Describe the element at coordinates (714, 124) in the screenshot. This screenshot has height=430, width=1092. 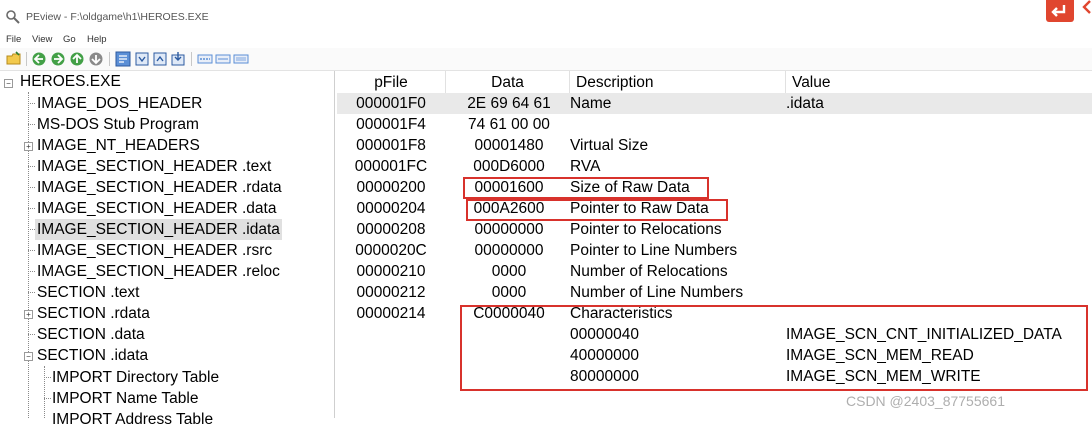
I see `table-row: 000001F4 74 61 00 00` at that location.